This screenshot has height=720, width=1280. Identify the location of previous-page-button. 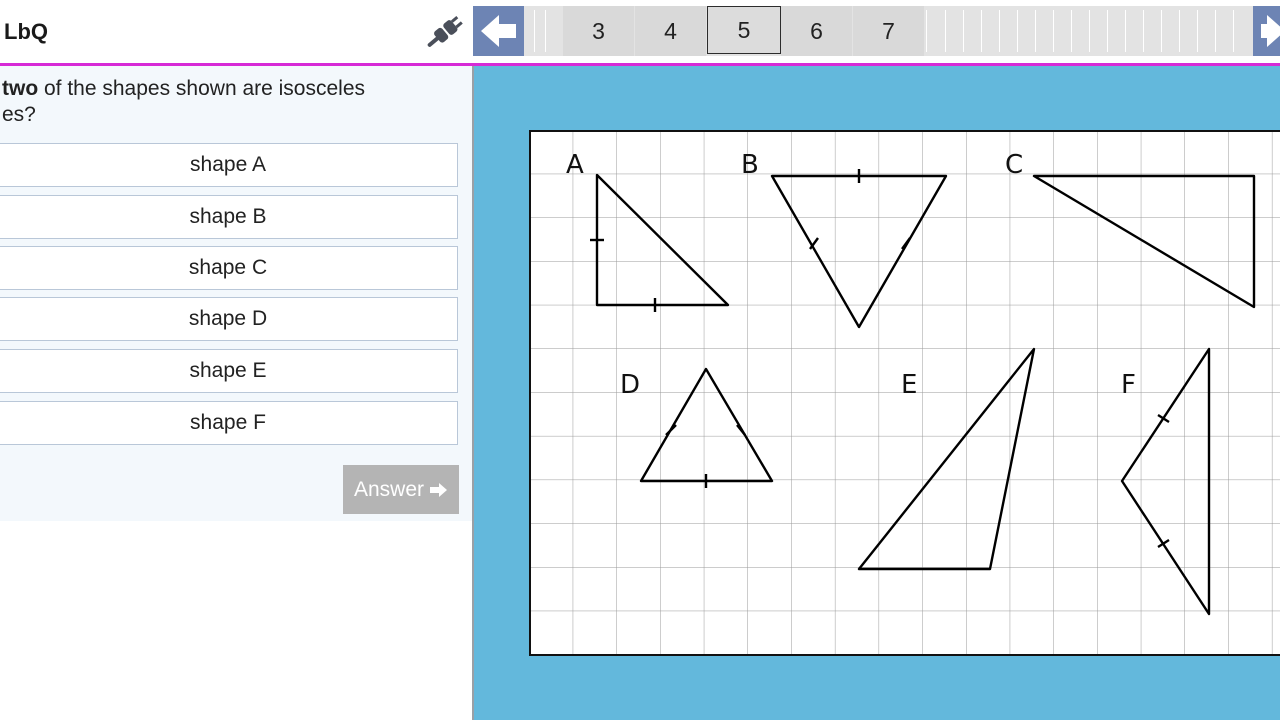
(498, 31).